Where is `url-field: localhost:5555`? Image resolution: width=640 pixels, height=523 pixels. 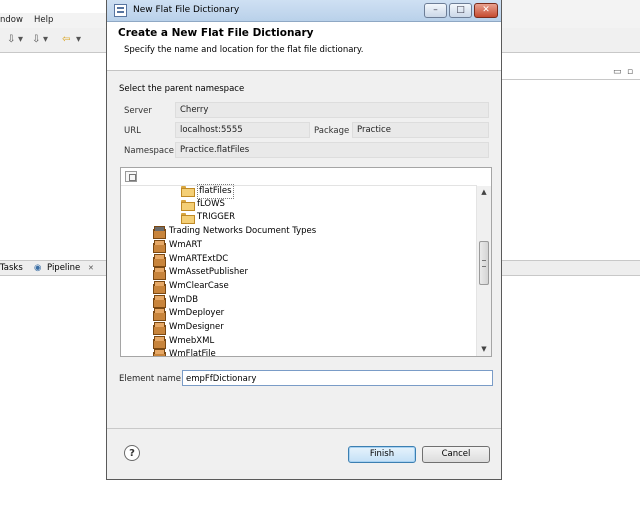
url-field: localhost:5555 is located at coordinates (242, 130).